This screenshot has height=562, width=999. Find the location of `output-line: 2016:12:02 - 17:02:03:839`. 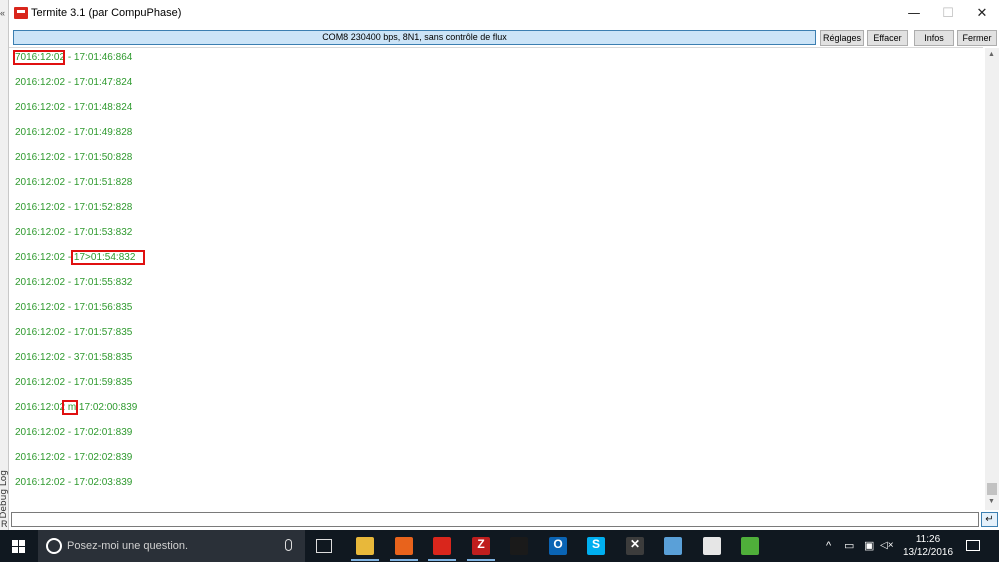

output-line: 2016:12:02 - 17:02:03:839 is located at coordinates (74, 482).